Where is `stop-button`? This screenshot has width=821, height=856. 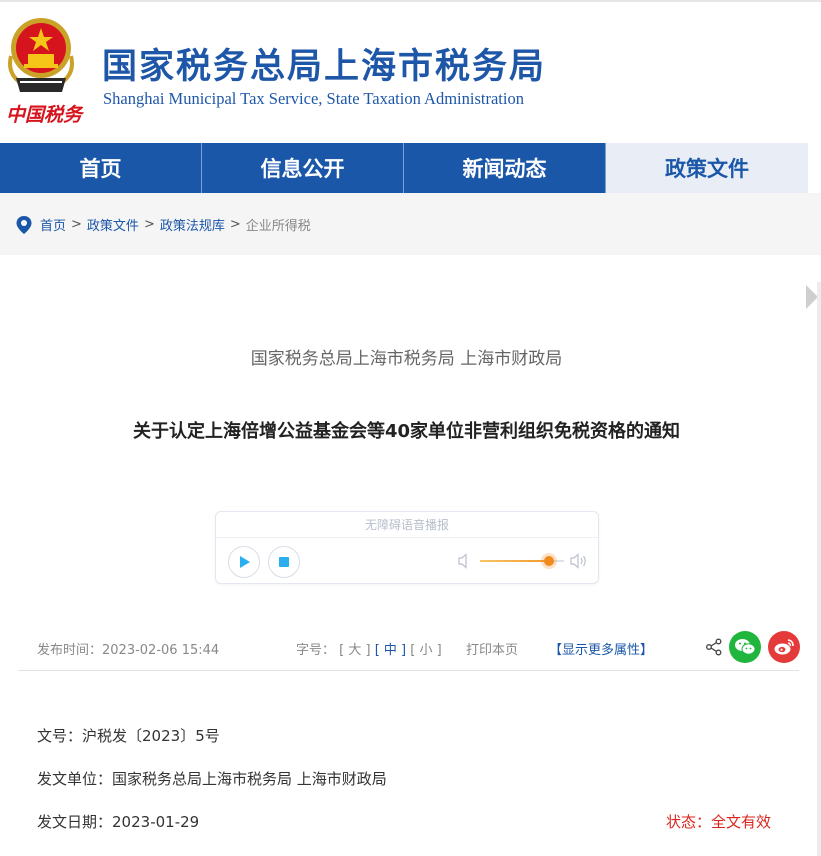
stop-button is located at coordinates (284, 562).